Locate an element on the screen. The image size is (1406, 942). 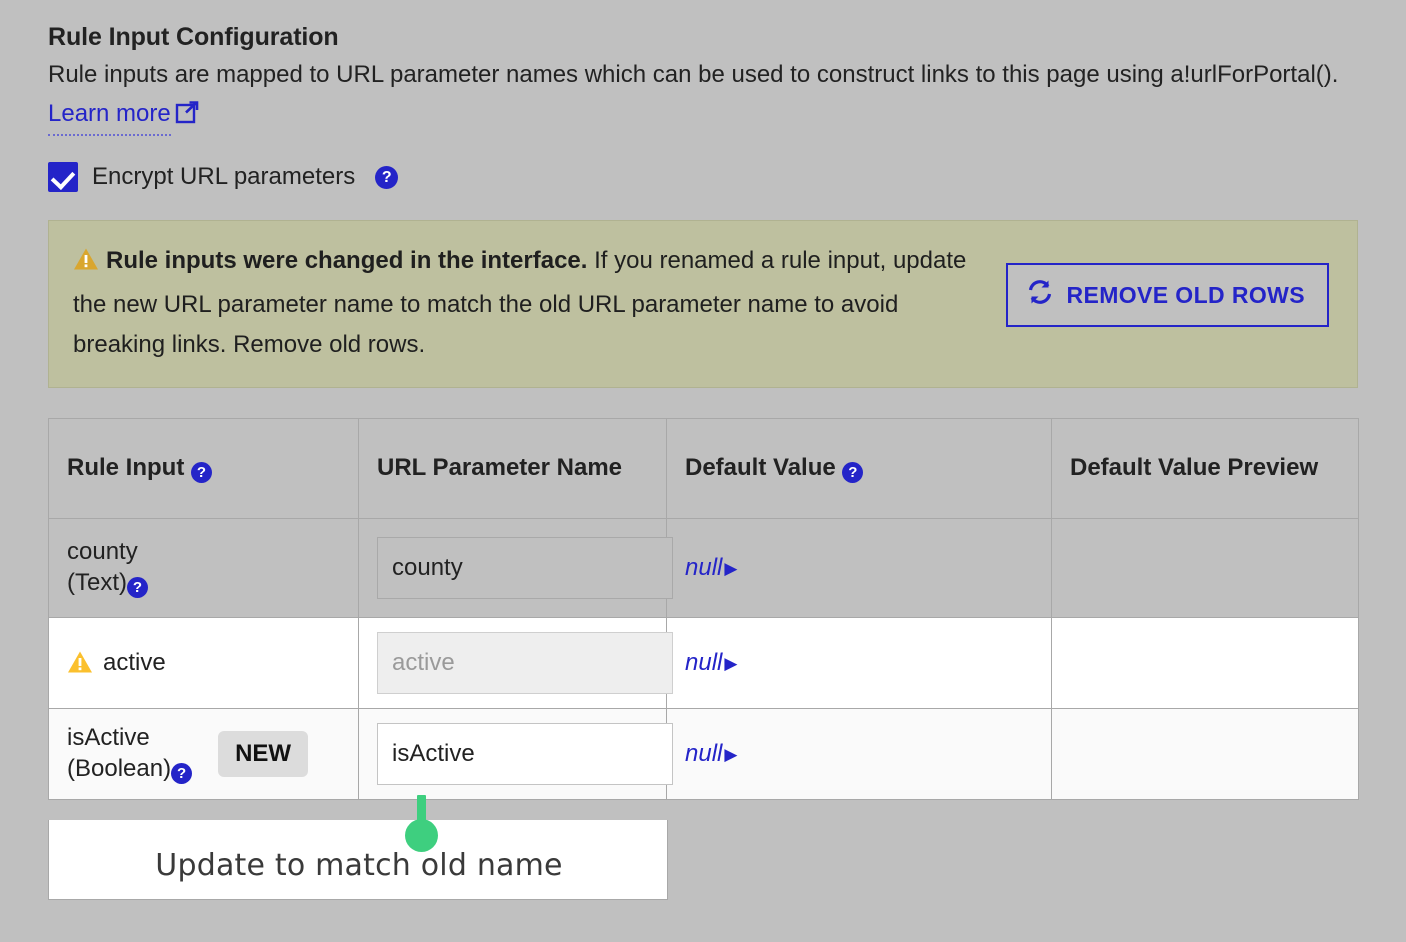
refresh-icon is located at coordinates (1040, 295).